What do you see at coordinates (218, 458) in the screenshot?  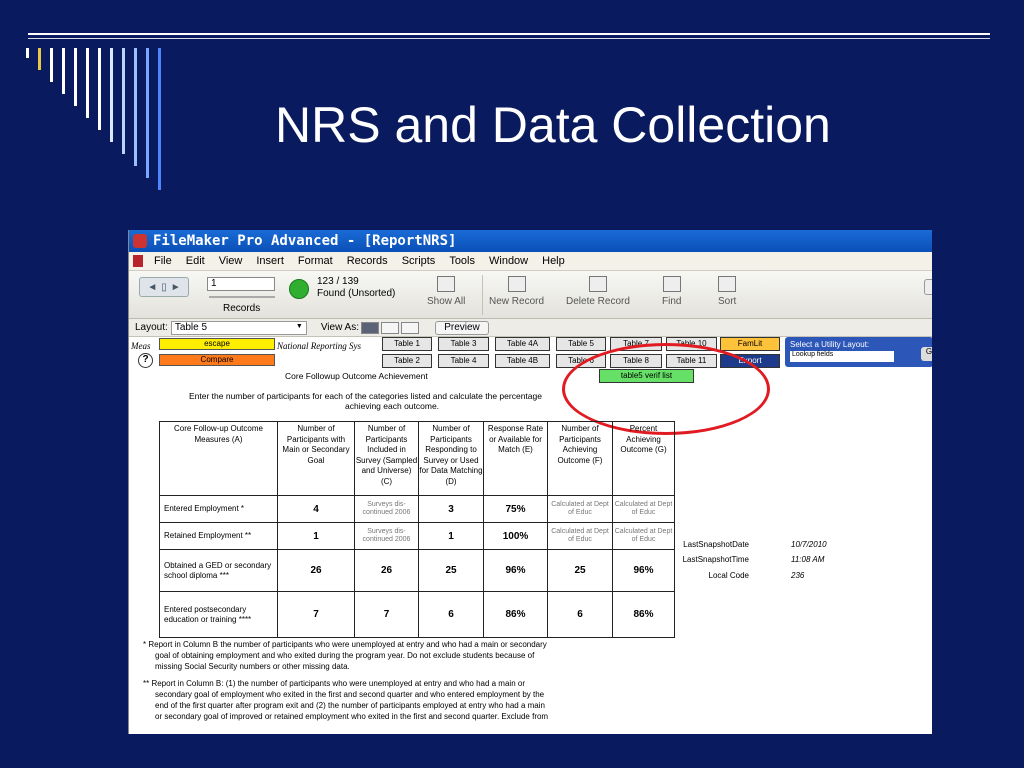 I see `col-header-a: Core Follow-up Outcome Measures (A)` at bounding box center [218, 458].